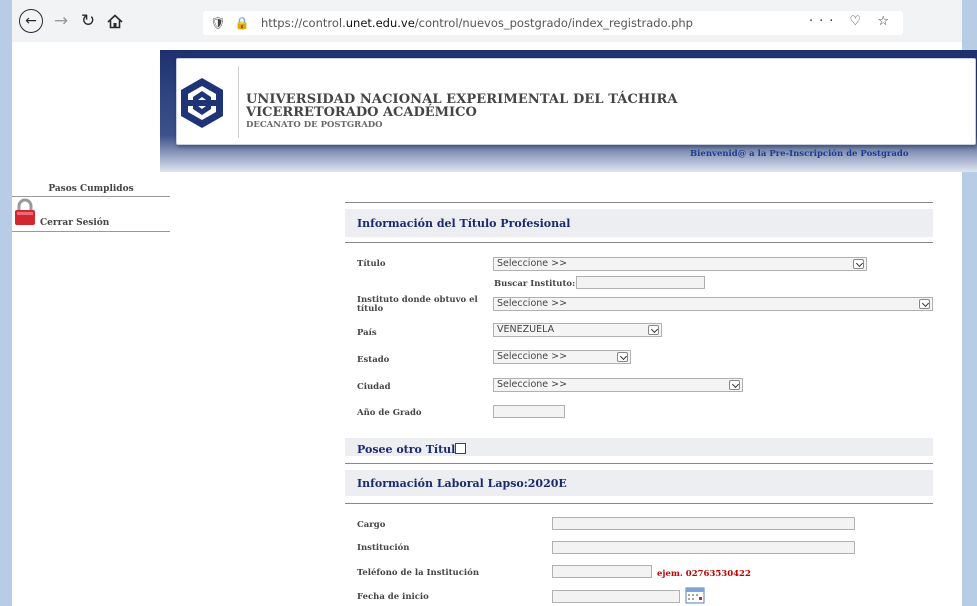  I want to click on sidebar-title: Pasos Cumplidos, so click(91, 189).